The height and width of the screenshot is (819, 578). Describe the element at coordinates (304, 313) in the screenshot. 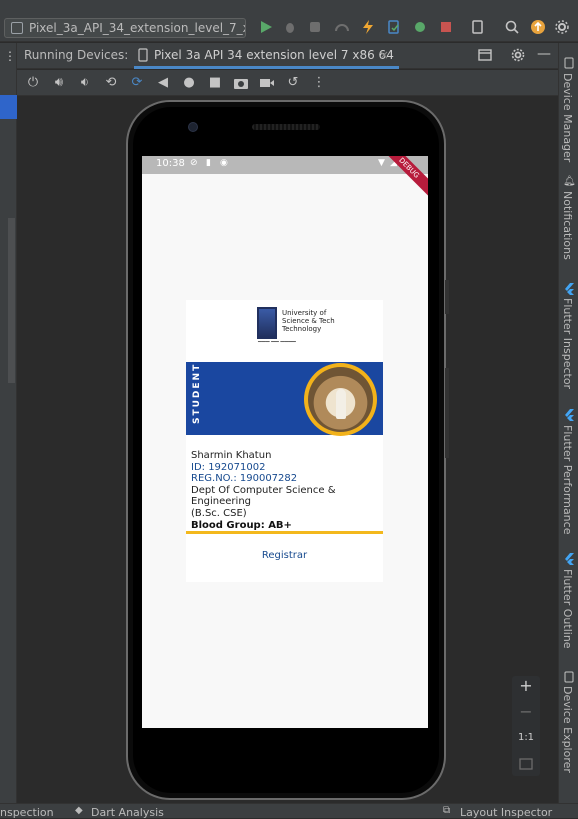

I see `university-name-line1: University of` at that location.